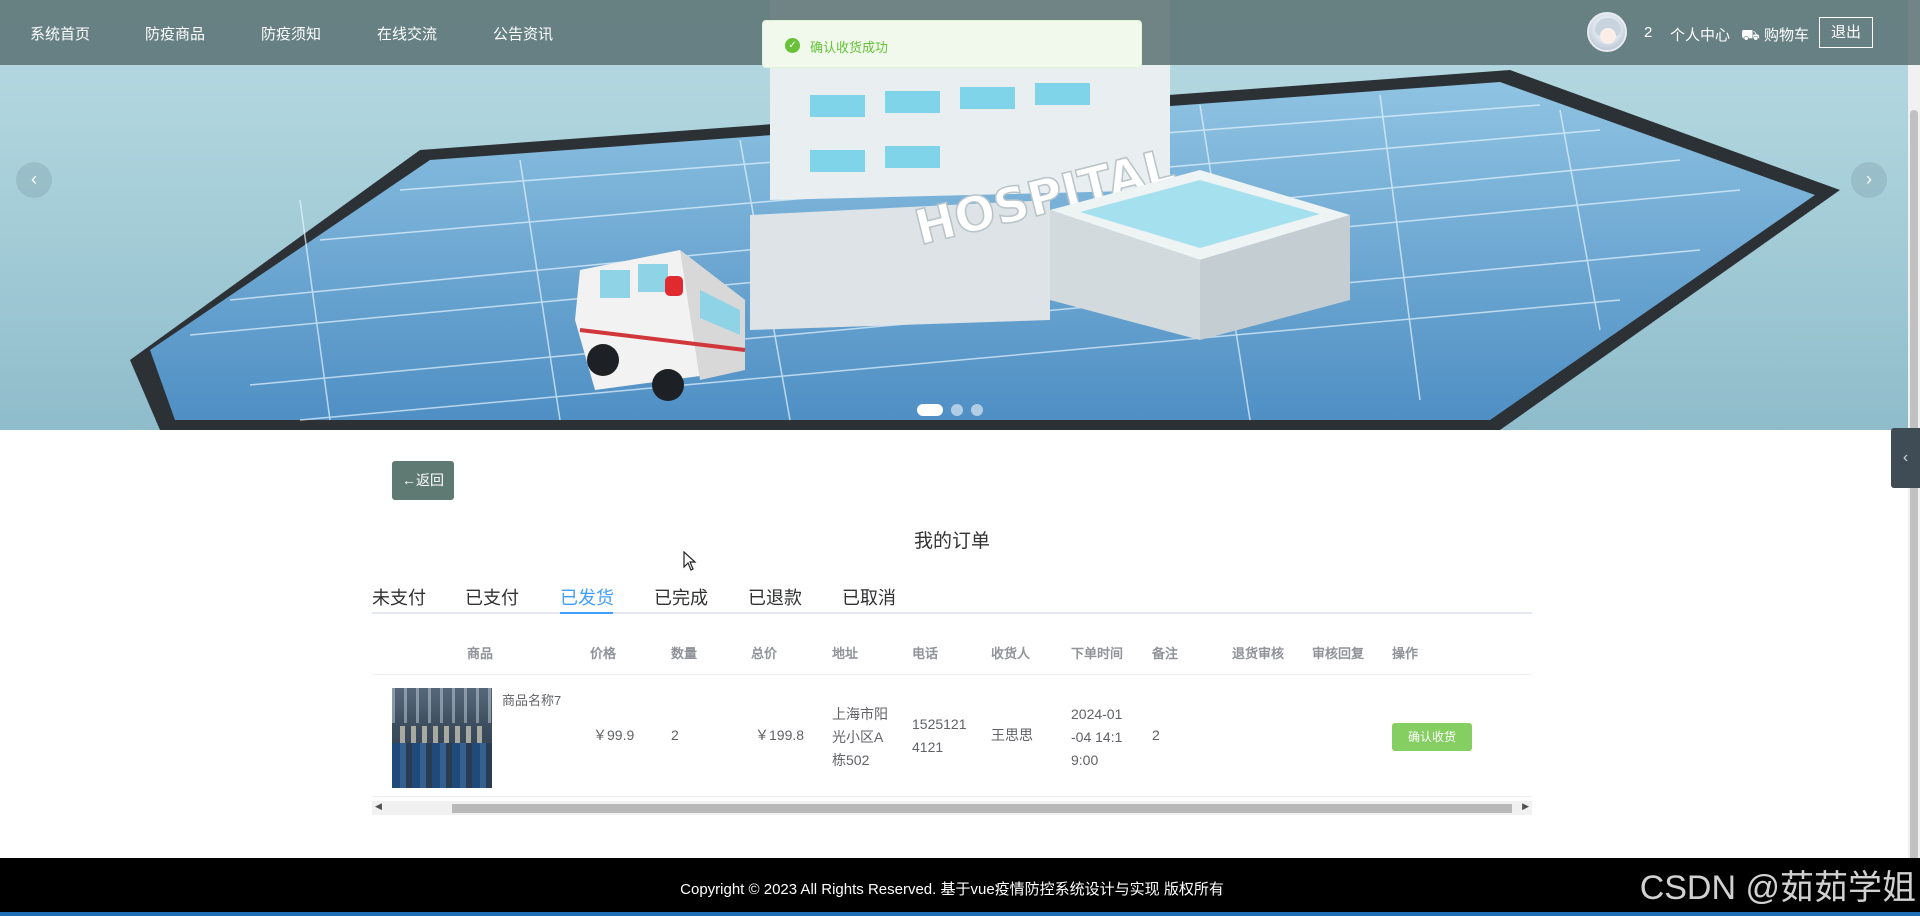 This screenshot has height=916, width=1920. I want to click on column-header-quantity: 数量, so click(684, 653).